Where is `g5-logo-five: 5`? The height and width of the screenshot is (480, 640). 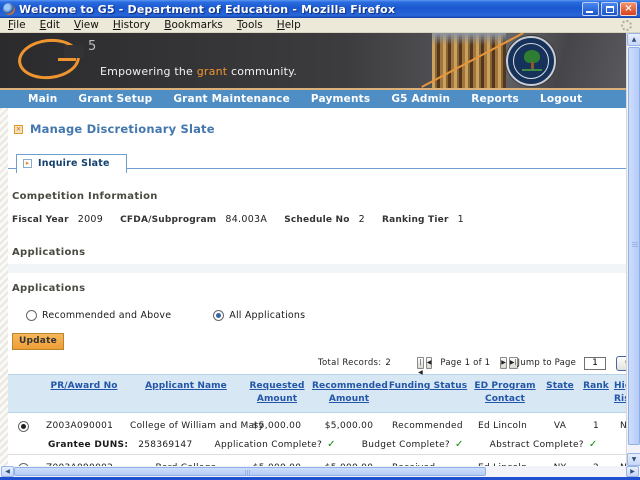
g5-logo-five: 5 is located at coordinates (92, 46).